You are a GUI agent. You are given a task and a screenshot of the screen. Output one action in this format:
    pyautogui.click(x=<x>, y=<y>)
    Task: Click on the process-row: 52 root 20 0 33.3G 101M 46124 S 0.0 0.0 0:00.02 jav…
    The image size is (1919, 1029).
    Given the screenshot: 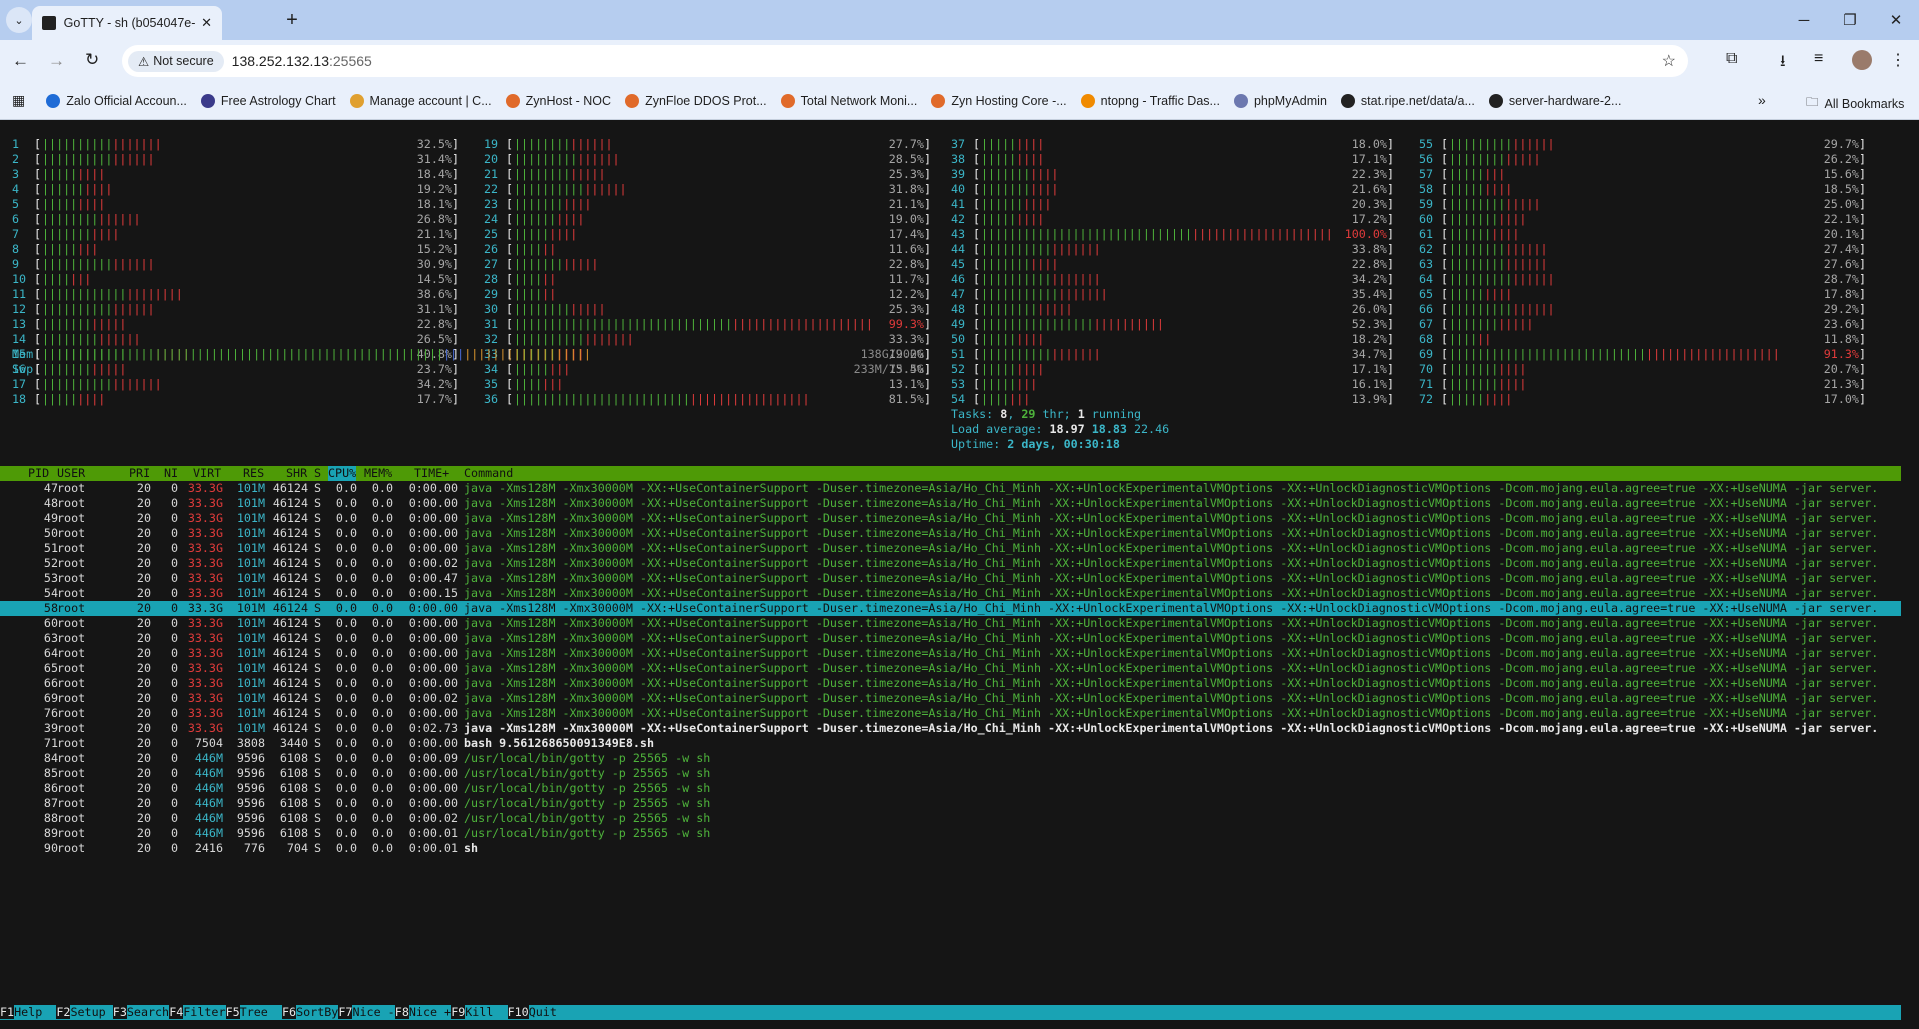 What is the action you would take?
    pyautogui.click(x=950, y=563)
    